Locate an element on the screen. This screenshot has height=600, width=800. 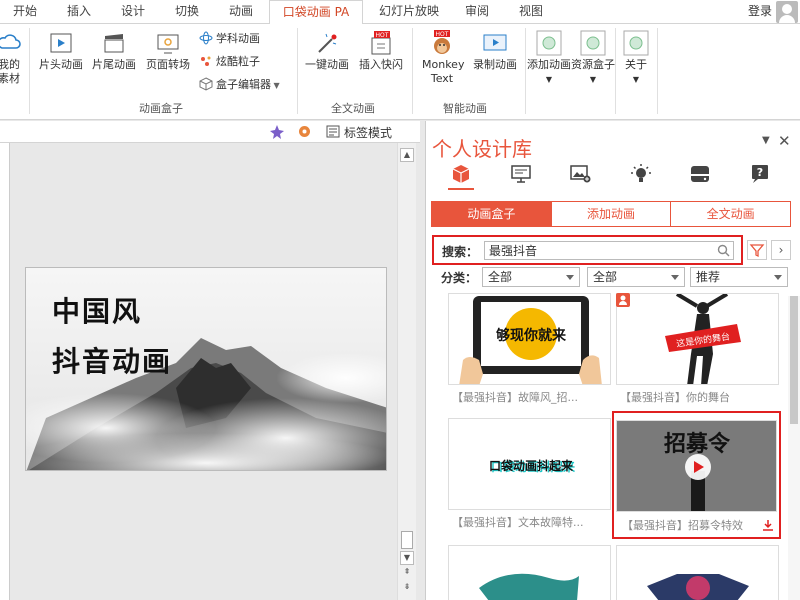
ribbon-separator is located at coordinates (29, 71).